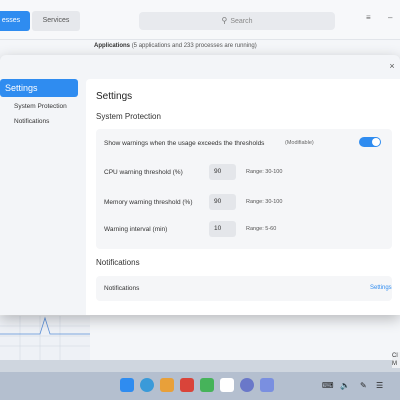  What do you see at coordinates (143, 172) in the screenshot?
I see `cpu-threshold-label: CPU warning threshold (%)` at bounding box center [143, 172].